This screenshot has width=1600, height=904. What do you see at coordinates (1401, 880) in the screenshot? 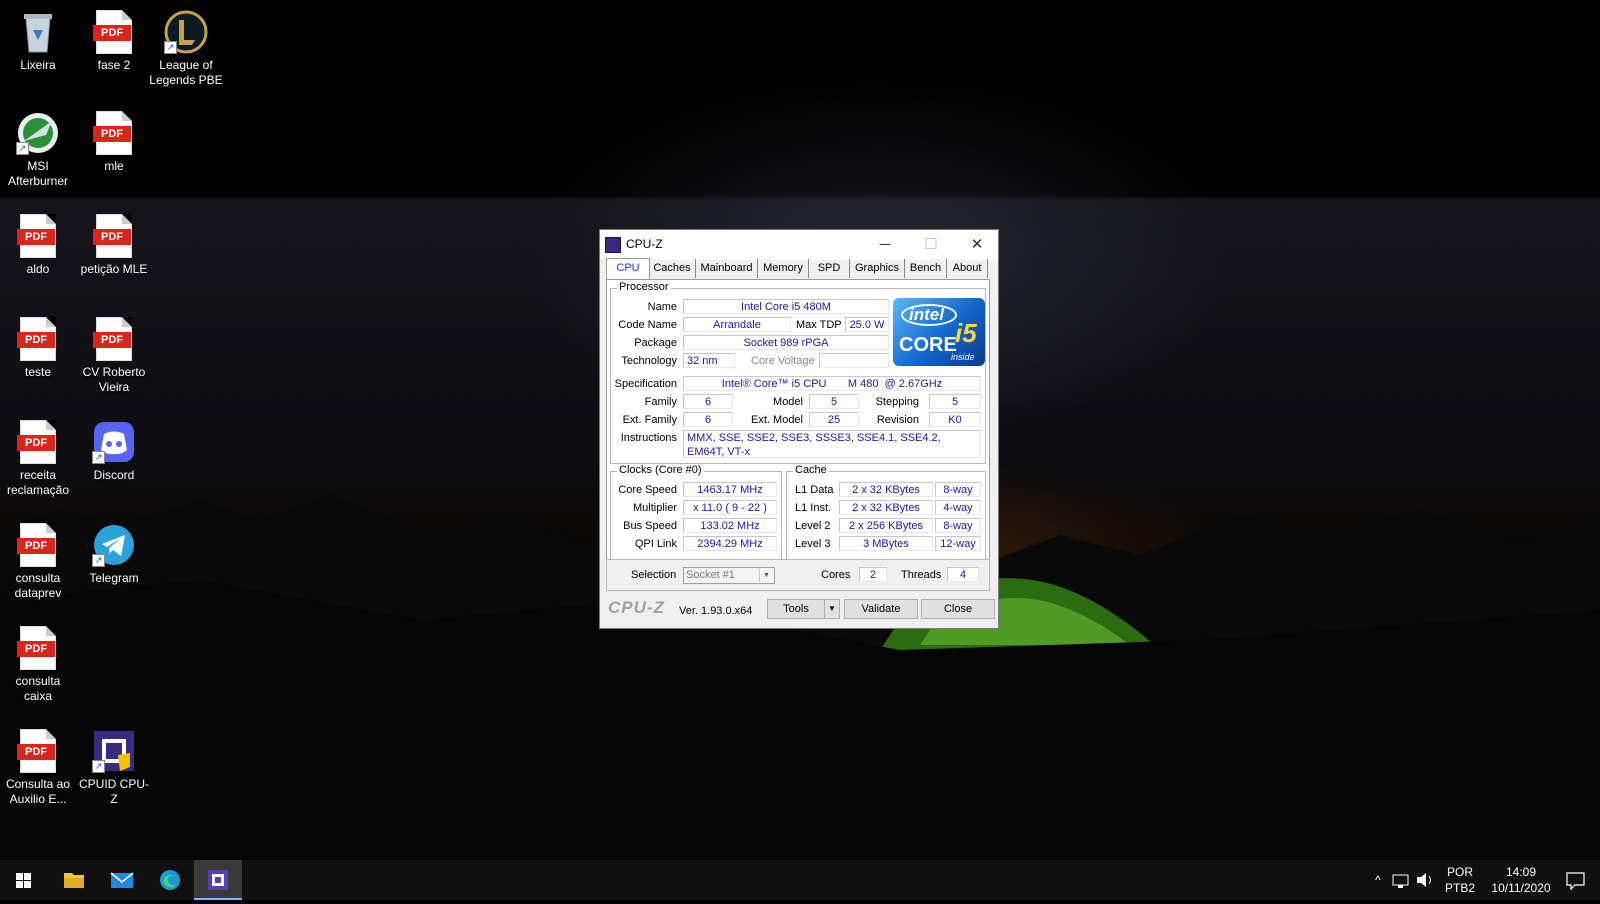
I see `network-icon` at bounding box center [1401, 880].